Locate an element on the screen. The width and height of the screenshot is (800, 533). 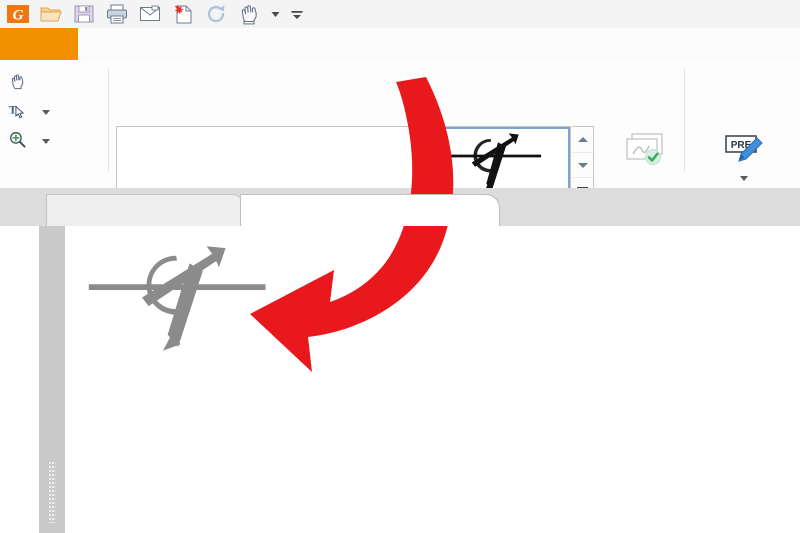
ribbon-tab-file is located at coordinates (39, 44).